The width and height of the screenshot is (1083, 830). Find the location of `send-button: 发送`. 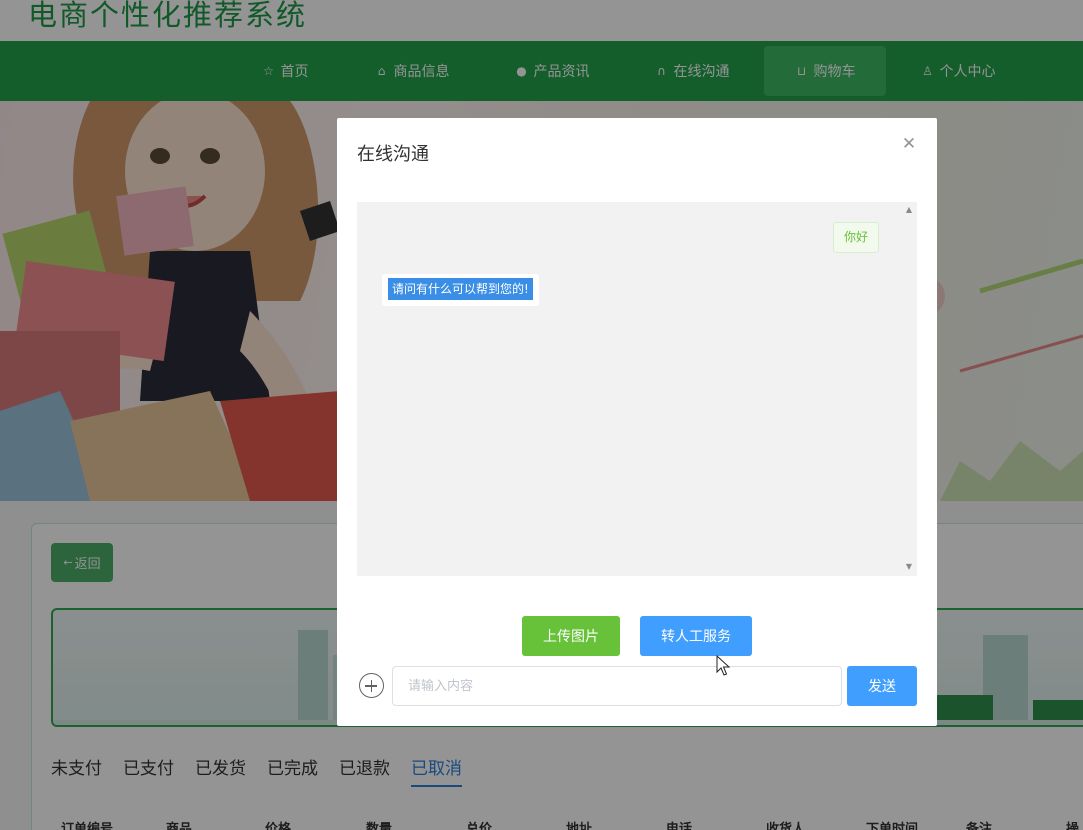

send-button: 发送 is located at coordinates (882, 686).